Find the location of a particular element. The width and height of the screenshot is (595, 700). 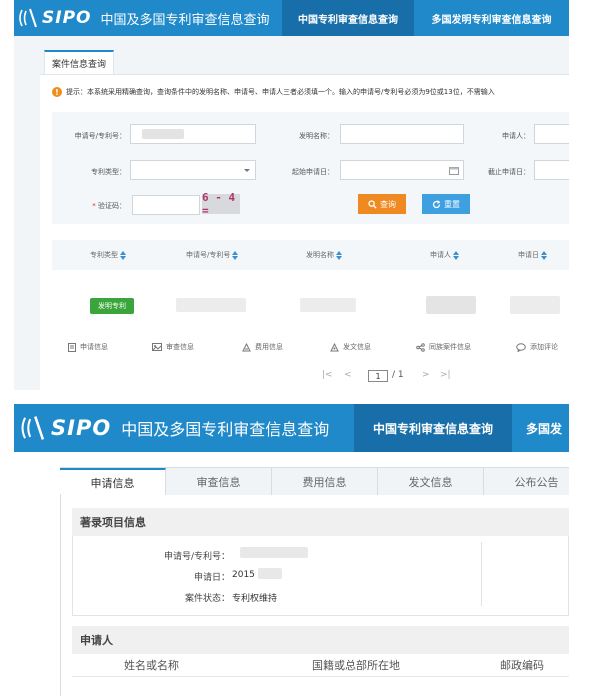

detail-tab-bar: 申请信息 审查信息 费用信息 发文信息 公布公告 is located at coordinates (314, 481).